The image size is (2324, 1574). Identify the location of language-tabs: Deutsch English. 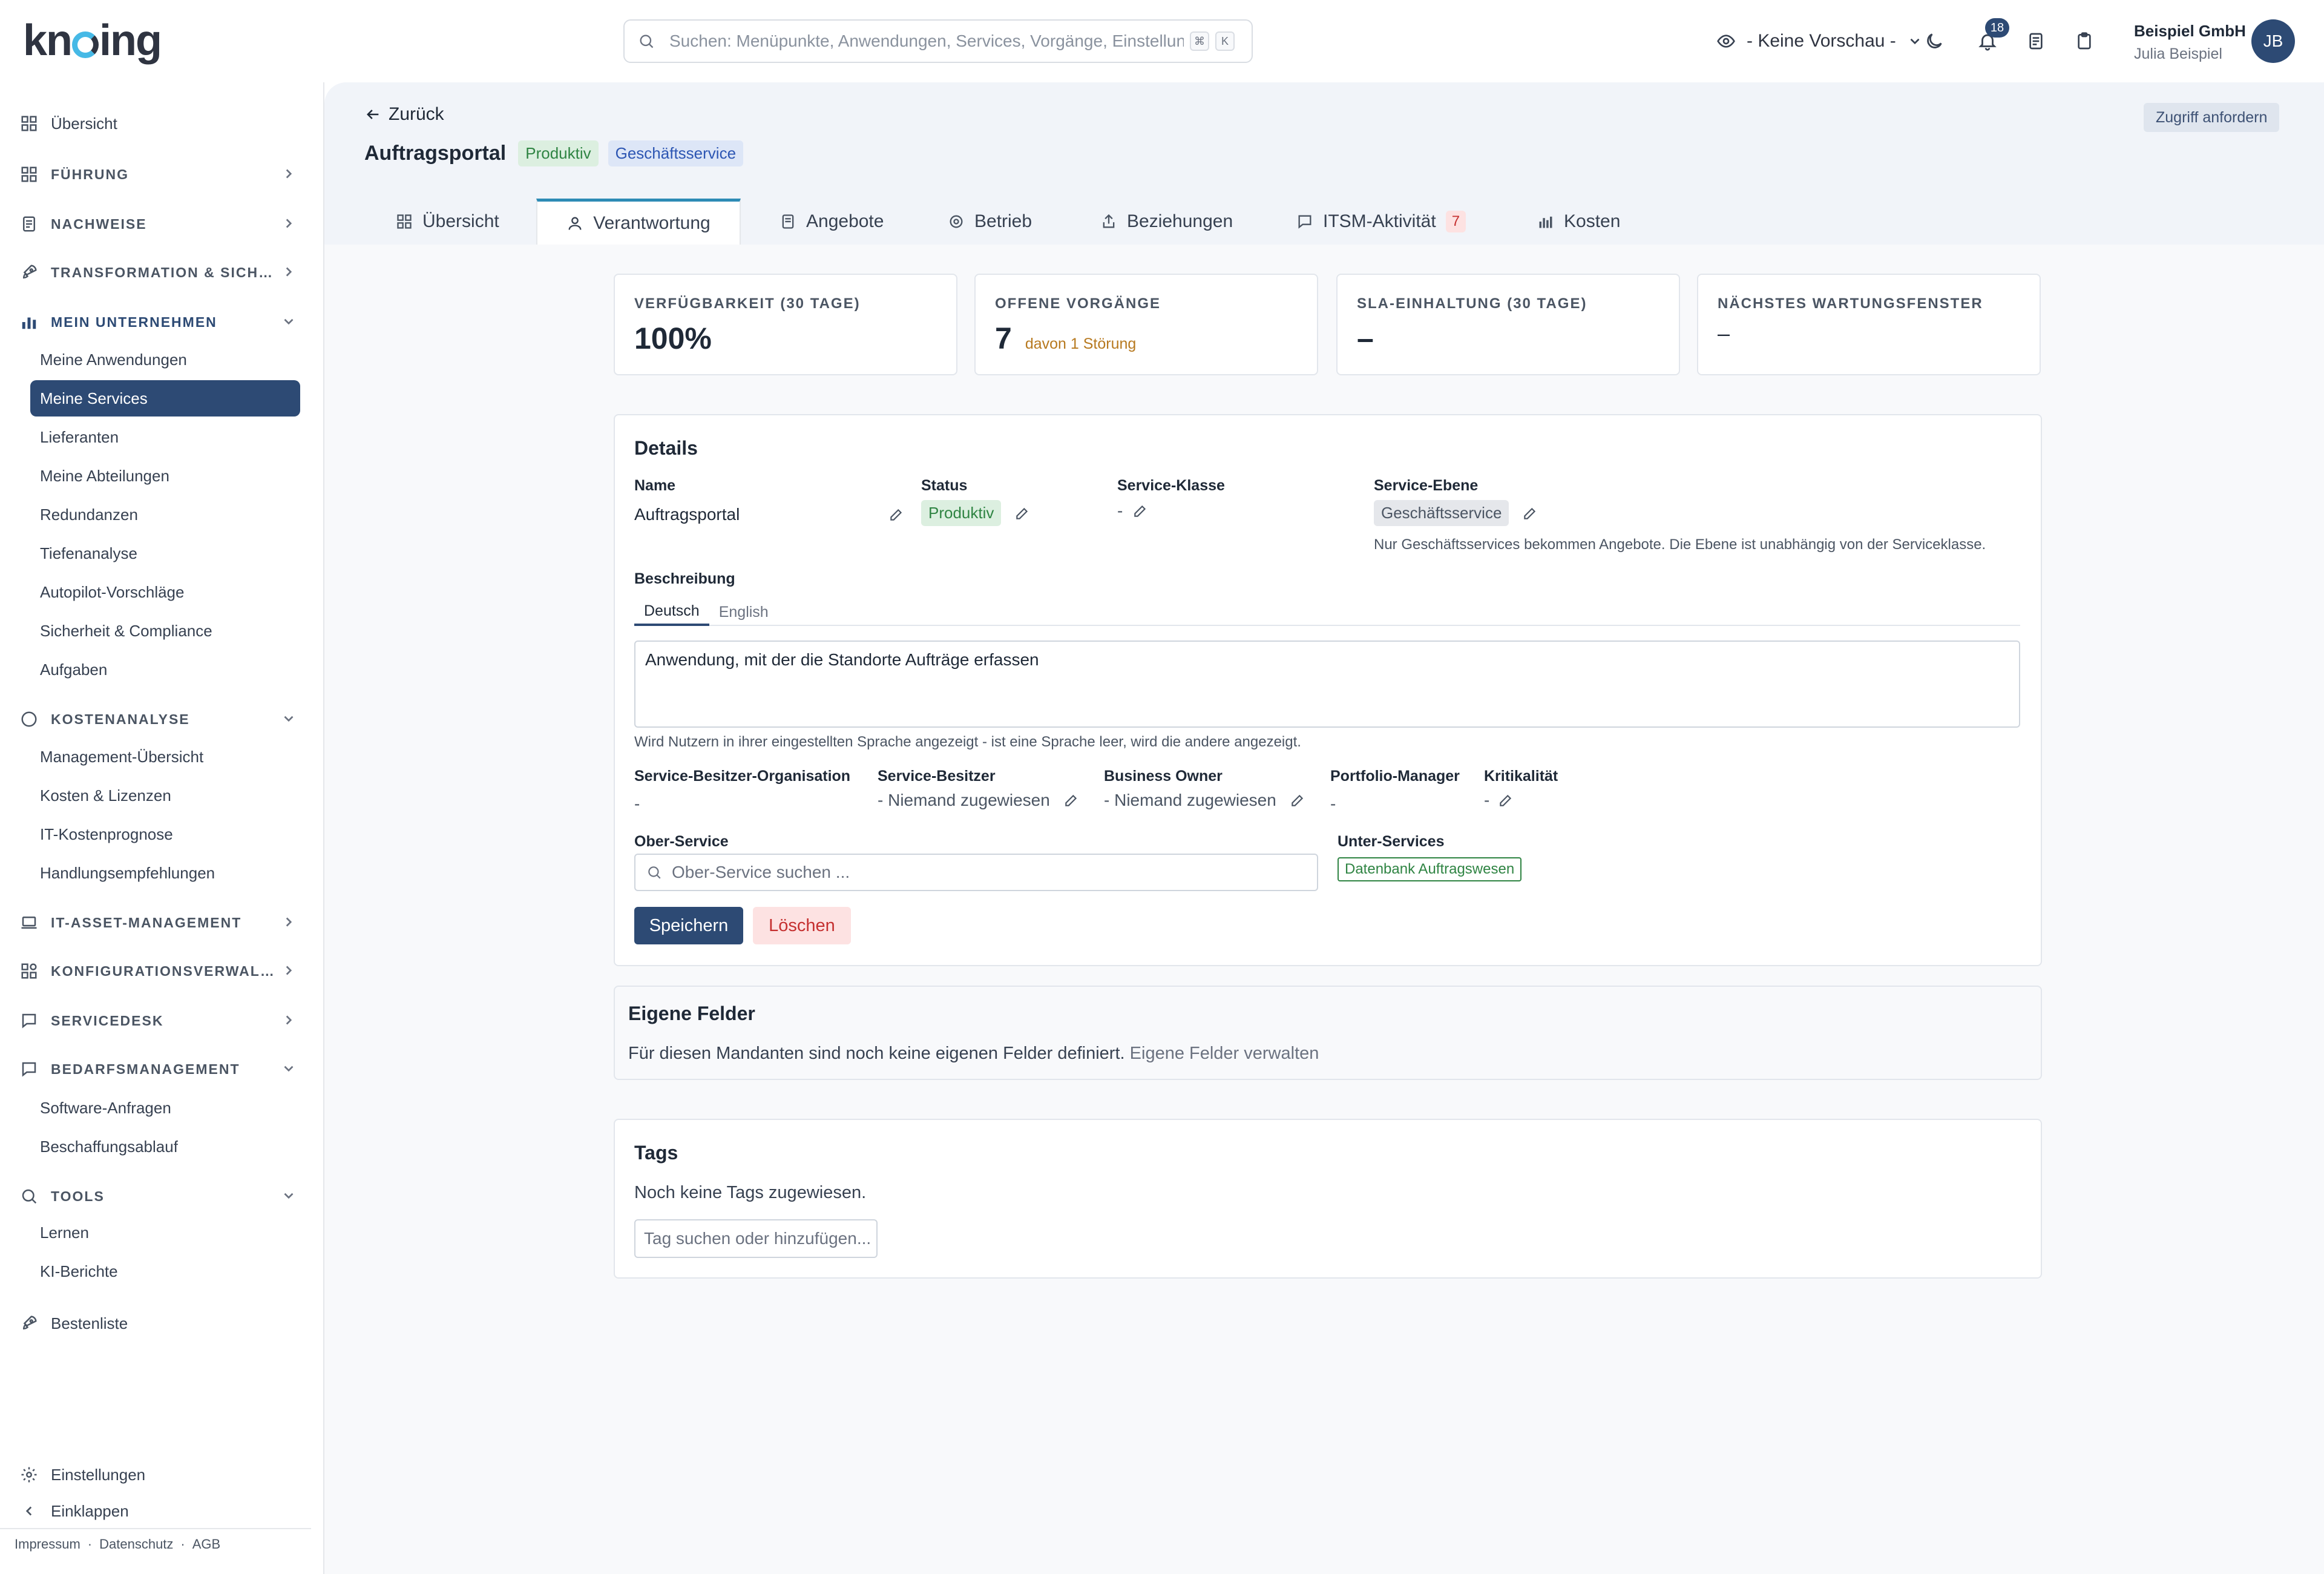
(1327, 612).